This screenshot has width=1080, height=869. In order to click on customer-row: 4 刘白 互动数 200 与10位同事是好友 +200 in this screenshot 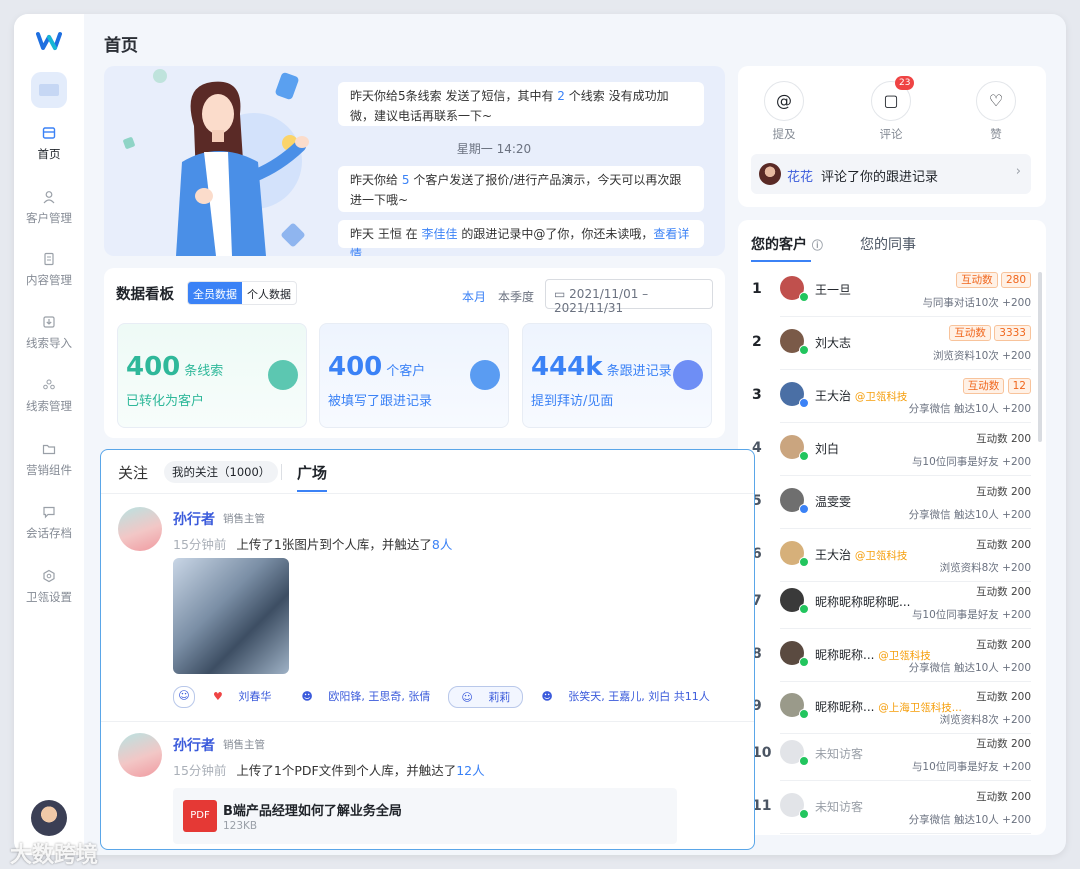, I will do `click(892, 450)`.